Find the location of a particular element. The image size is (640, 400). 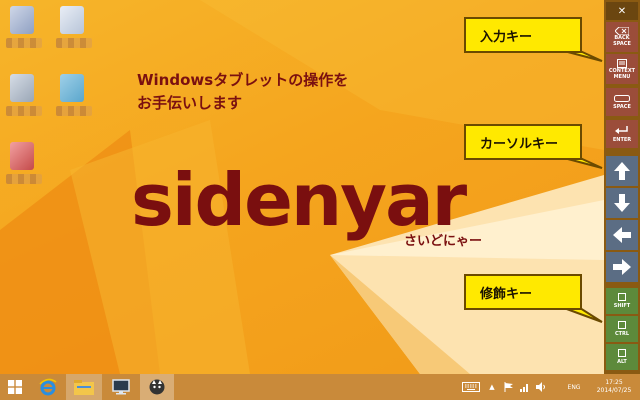

shift-button: SHIFT is located at coordinates (622, 301).